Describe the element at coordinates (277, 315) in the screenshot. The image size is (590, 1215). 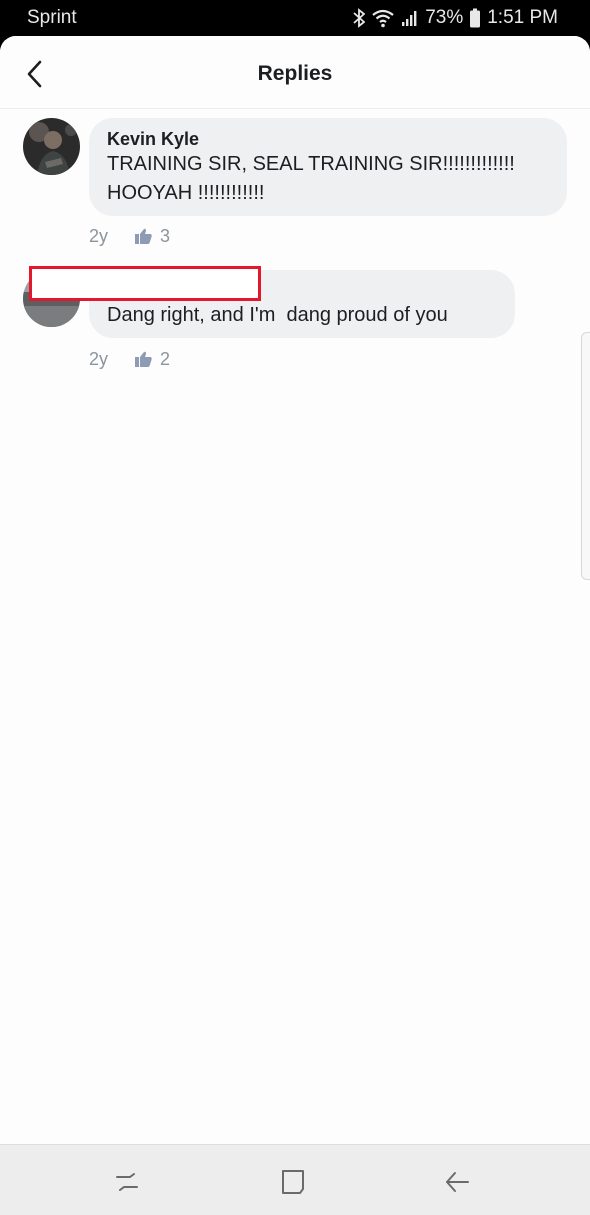
I see `comment-text: Dang right, and I'm dang proud of you` at that location.